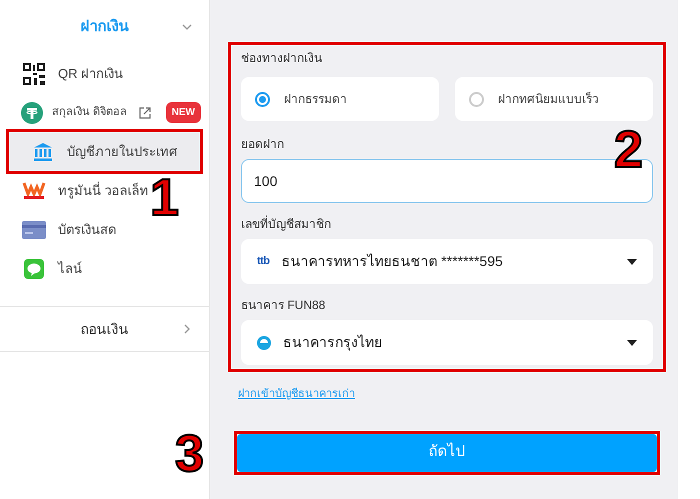 Image resolution: width=700 pixels, height=499 pixels. I want to click on field-label: ธนาคาร FUN88, so click(283, 305).